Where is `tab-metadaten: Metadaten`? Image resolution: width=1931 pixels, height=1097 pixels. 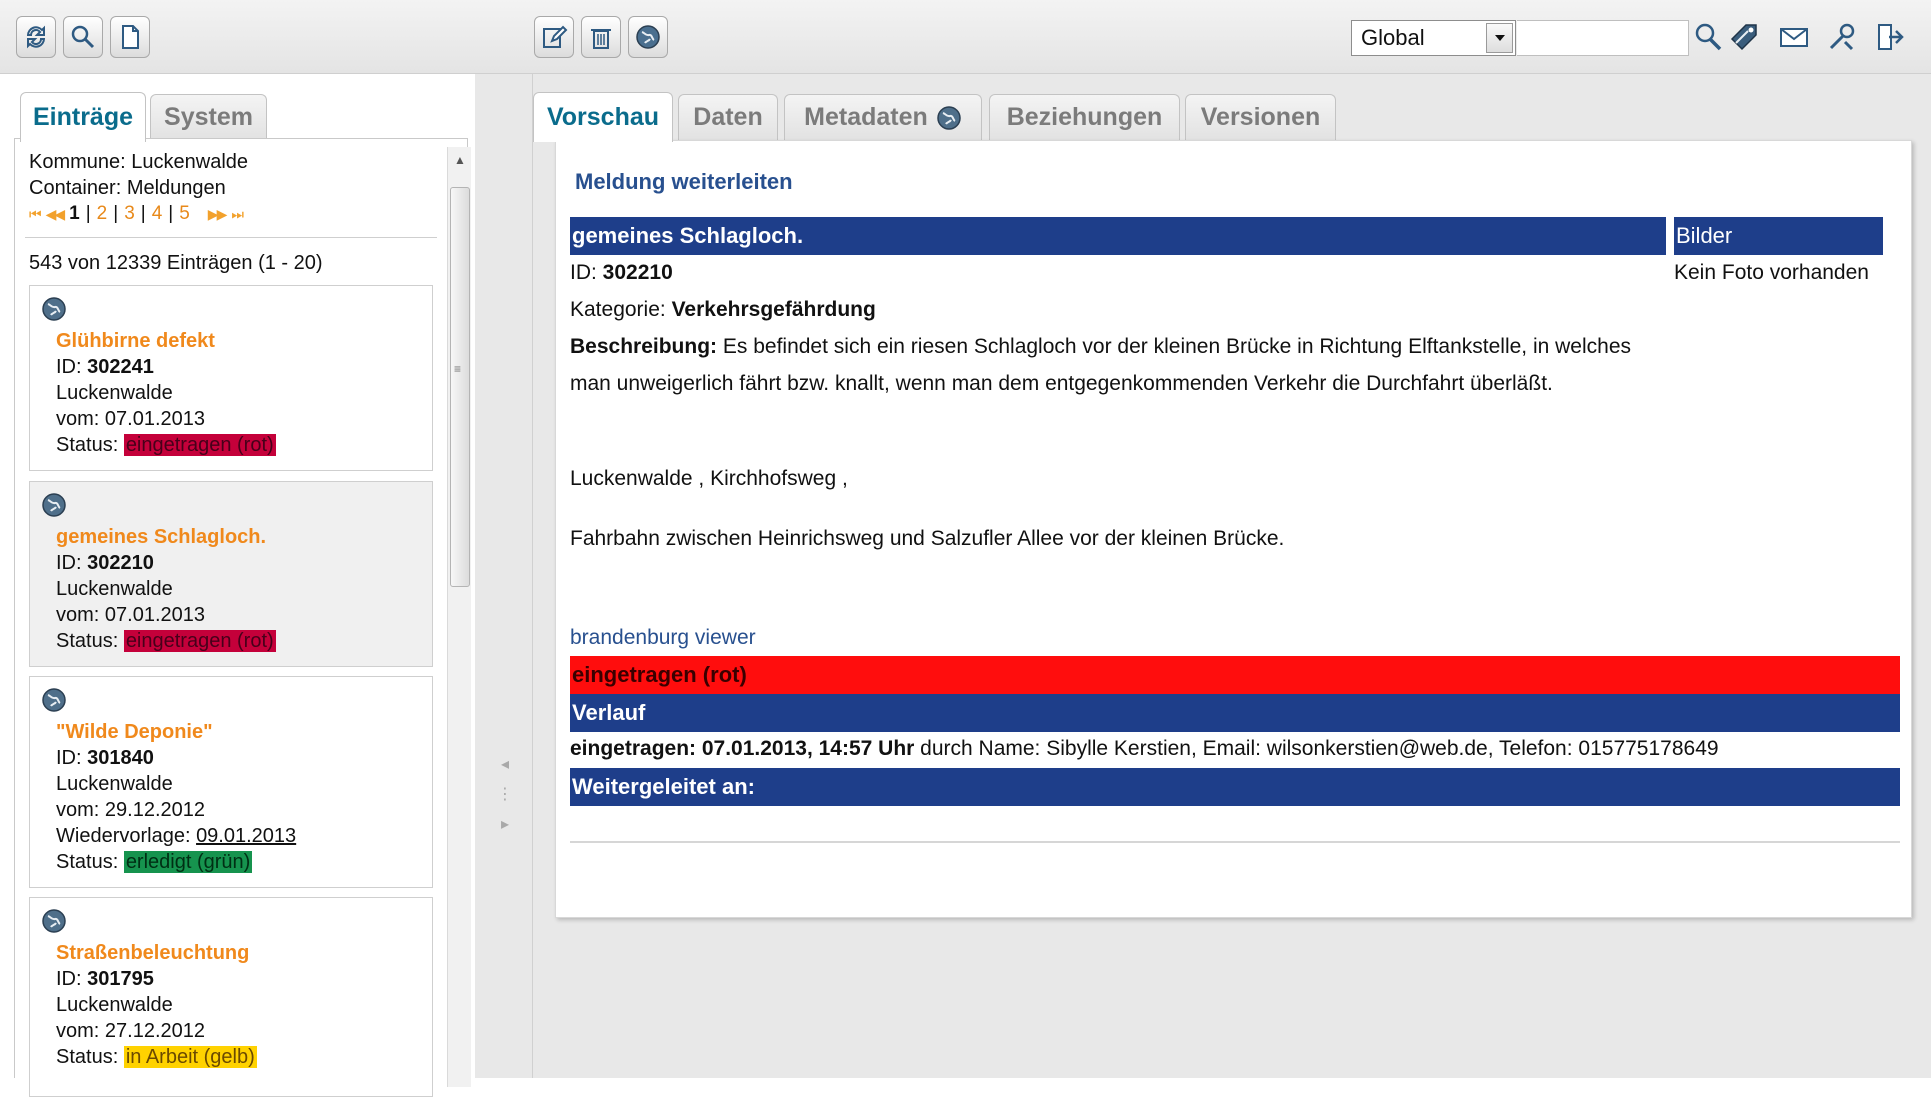
tab-metadaten: Metadaten is located at coordinates (883, 117).